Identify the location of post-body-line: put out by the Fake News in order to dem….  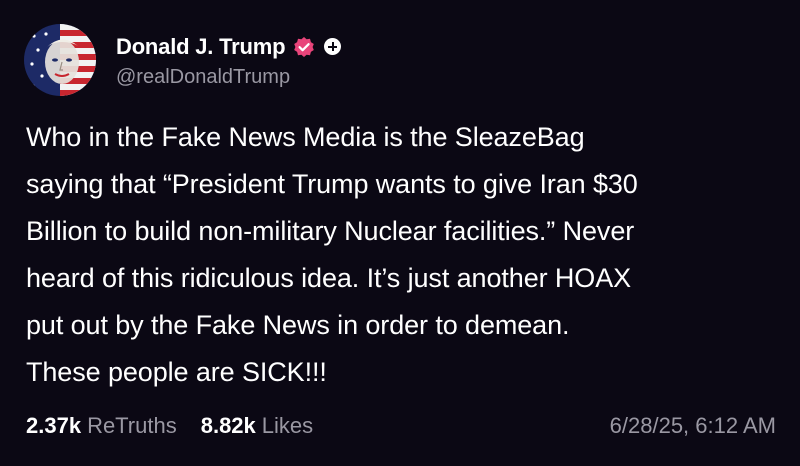
(298, 325).